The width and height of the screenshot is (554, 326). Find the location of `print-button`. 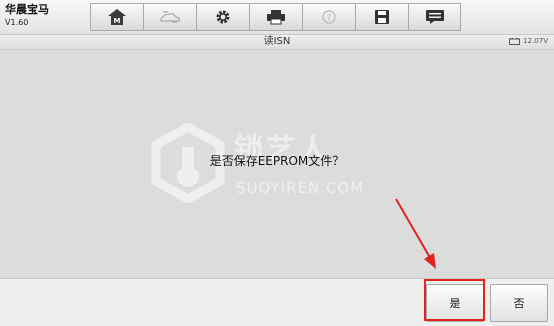

print-button is located at coordinates (275, 17).